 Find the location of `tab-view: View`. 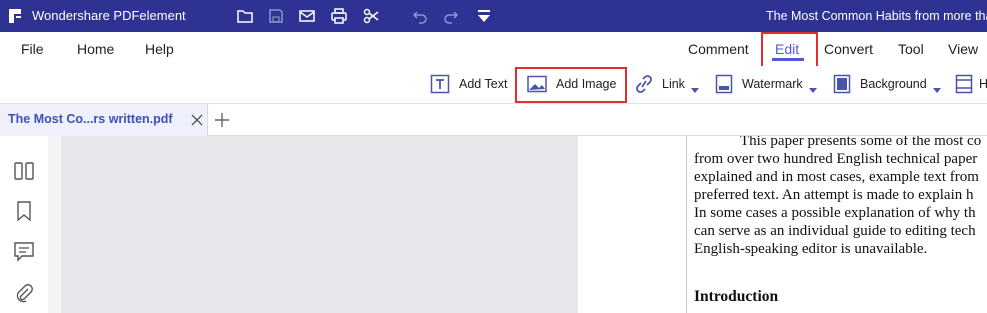

tab-view: View is located at coordinates (963, 49).